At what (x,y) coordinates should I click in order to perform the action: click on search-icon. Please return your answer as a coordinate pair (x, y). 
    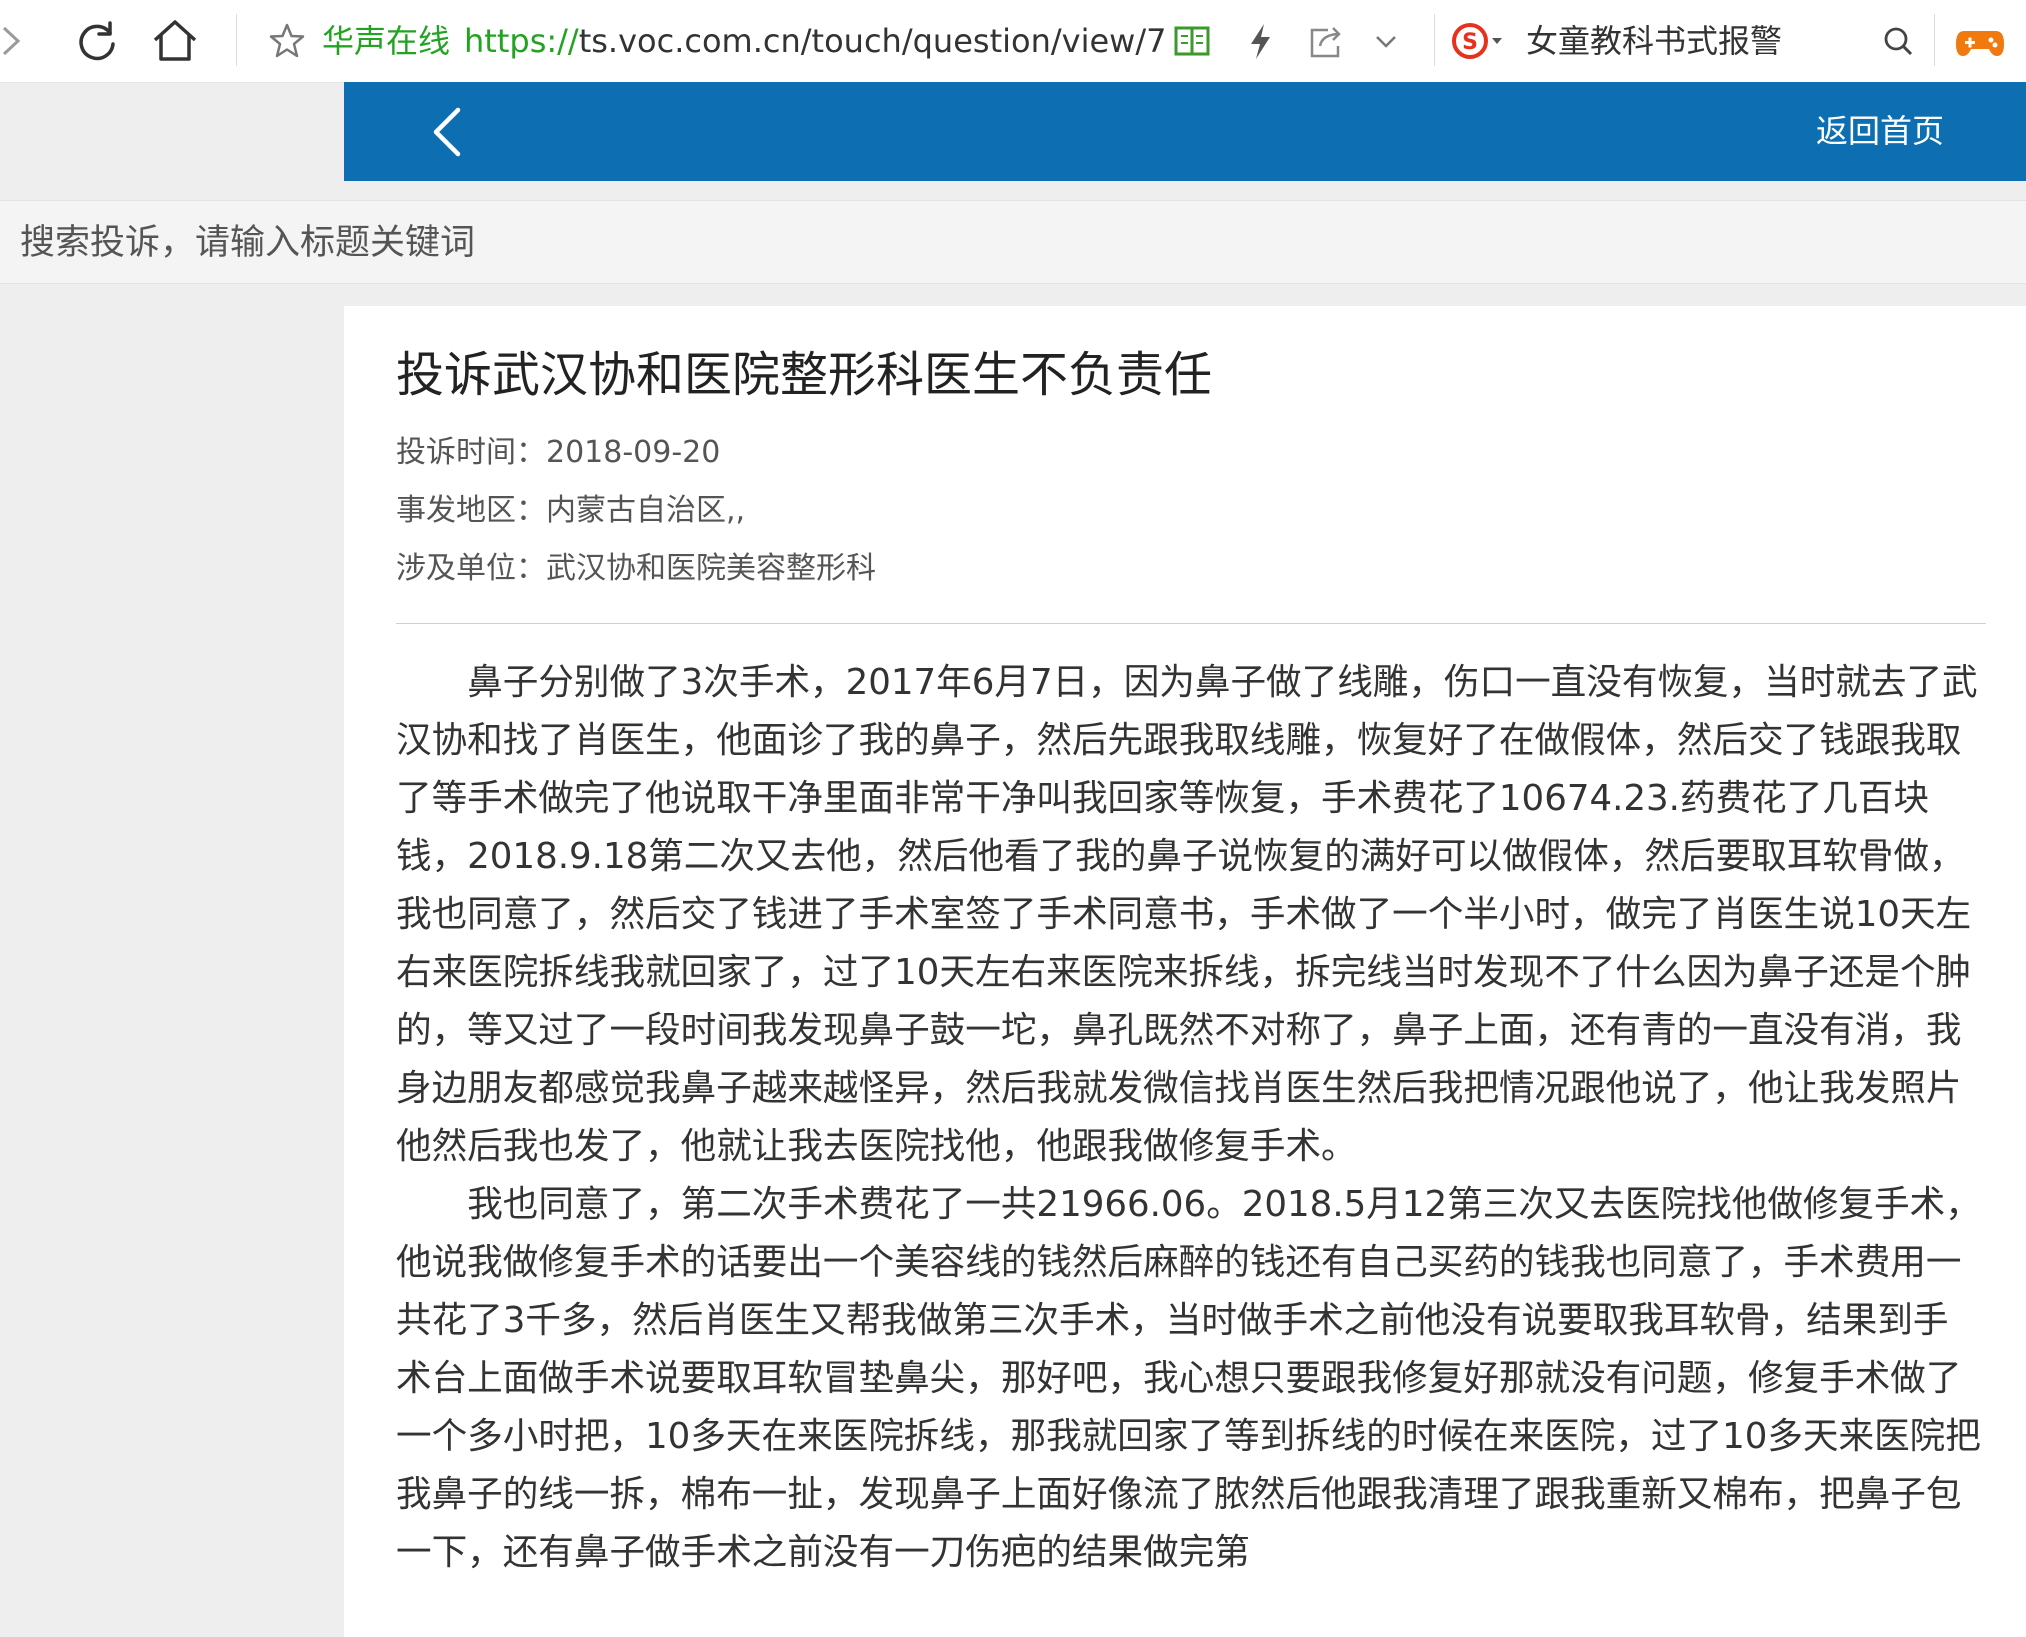
    Looking at the image, I should click on (1899, 41).